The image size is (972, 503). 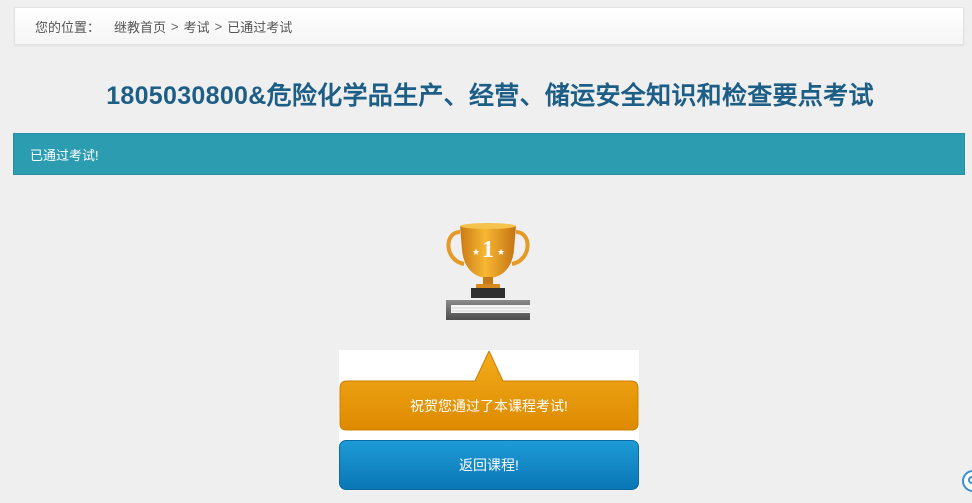 I want to click on trophy-rank: 1, so click(x=488, y=250).